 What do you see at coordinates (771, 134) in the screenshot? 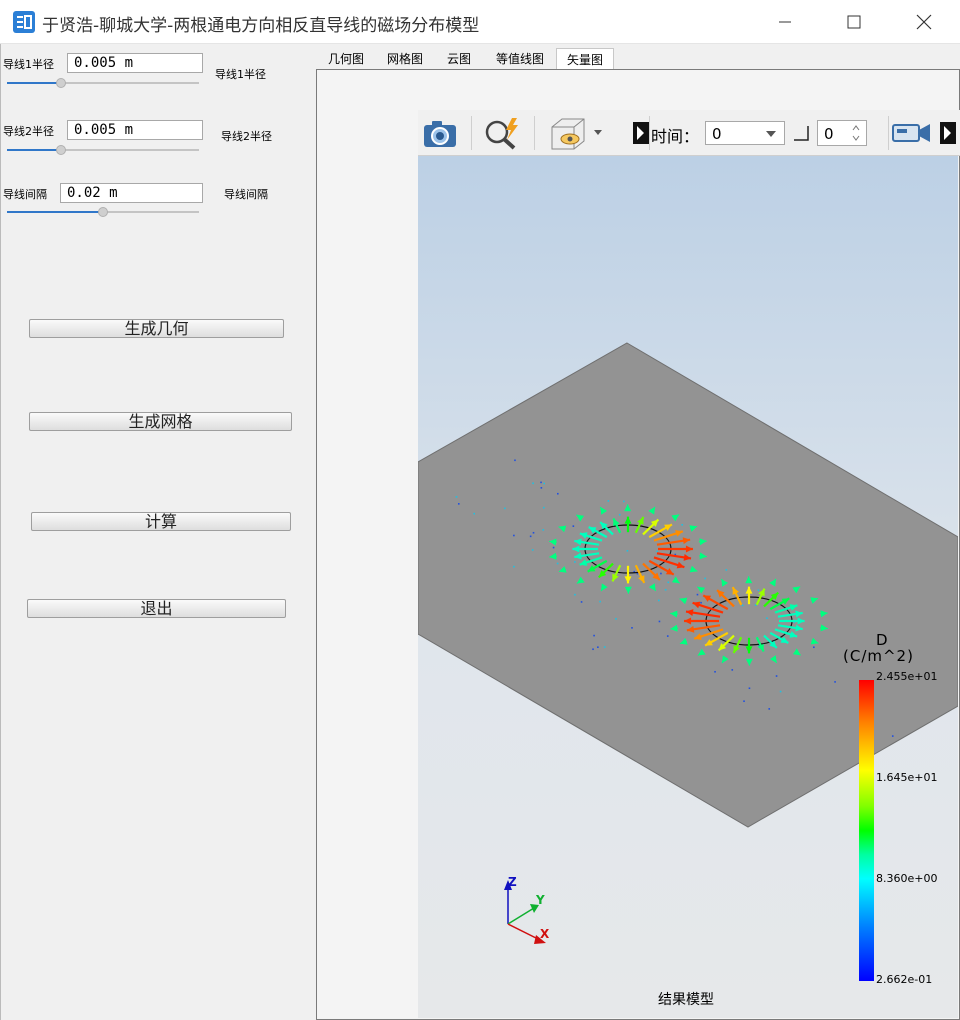
I see `chevron-down-icon` at bounding box center [771, 134].